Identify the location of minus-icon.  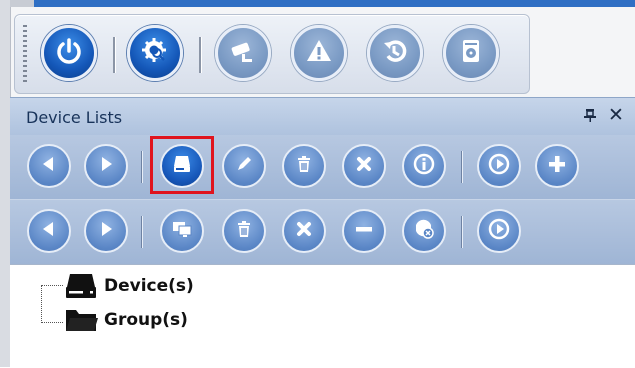
(364, 231).